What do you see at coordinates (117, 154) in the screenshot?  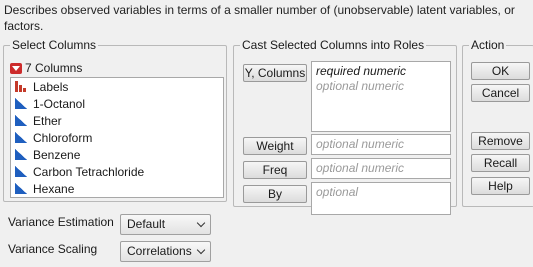 I see `list-item: Benzene` at bounding box center [117, 154].